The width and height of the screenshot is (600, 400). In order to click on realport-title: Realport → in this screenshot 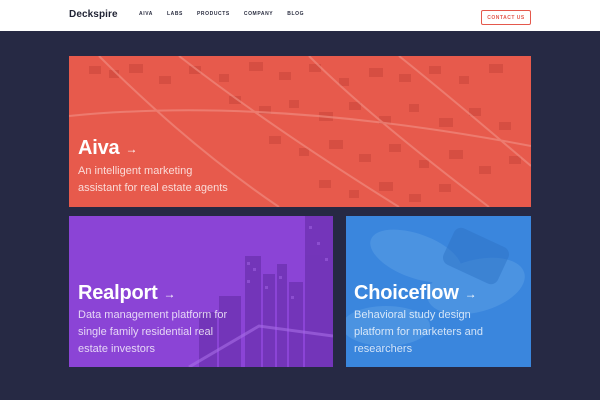, I will do `click(127, 293)`.